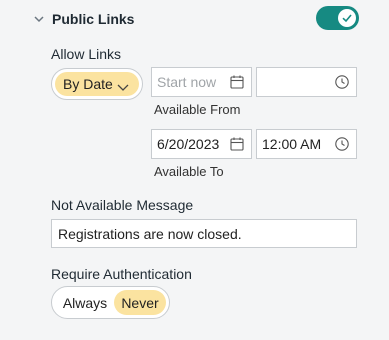 This screenshot has width=389, height=340. What do you see at coordinates (122, 205) in the screenshot?
I see `not-available-label: Not Available Message` at bounding box center [122, 205].